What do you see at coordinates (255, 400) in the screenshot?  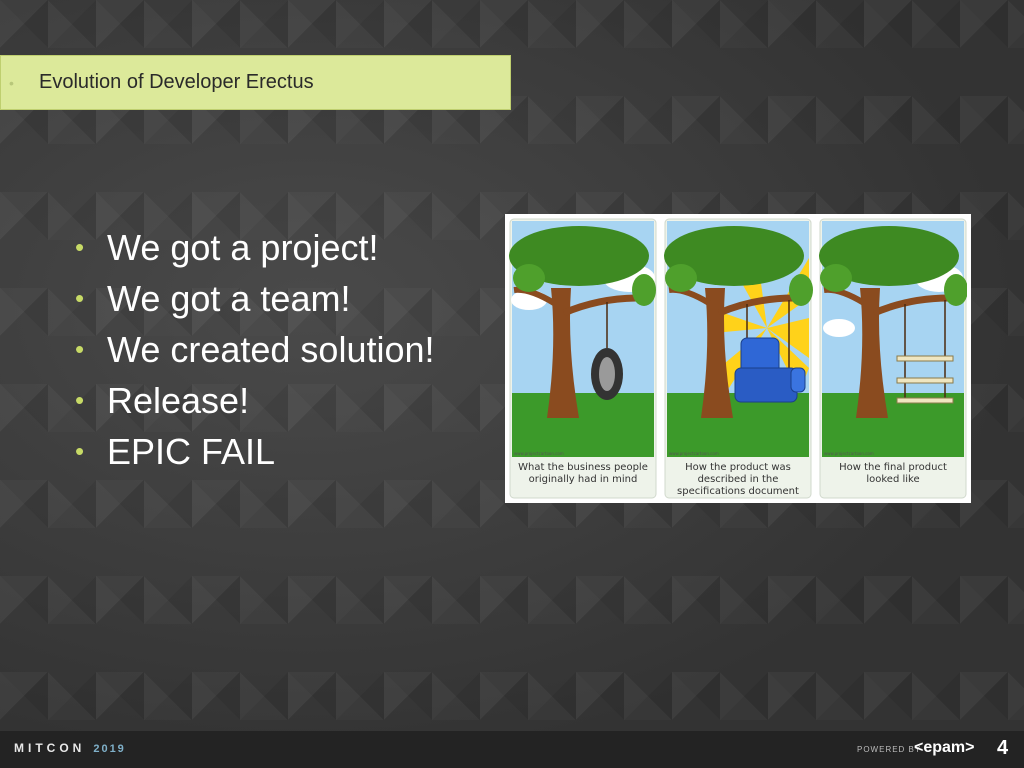 I see `bullet-item: • Release!` at bounding box center [255, 400].